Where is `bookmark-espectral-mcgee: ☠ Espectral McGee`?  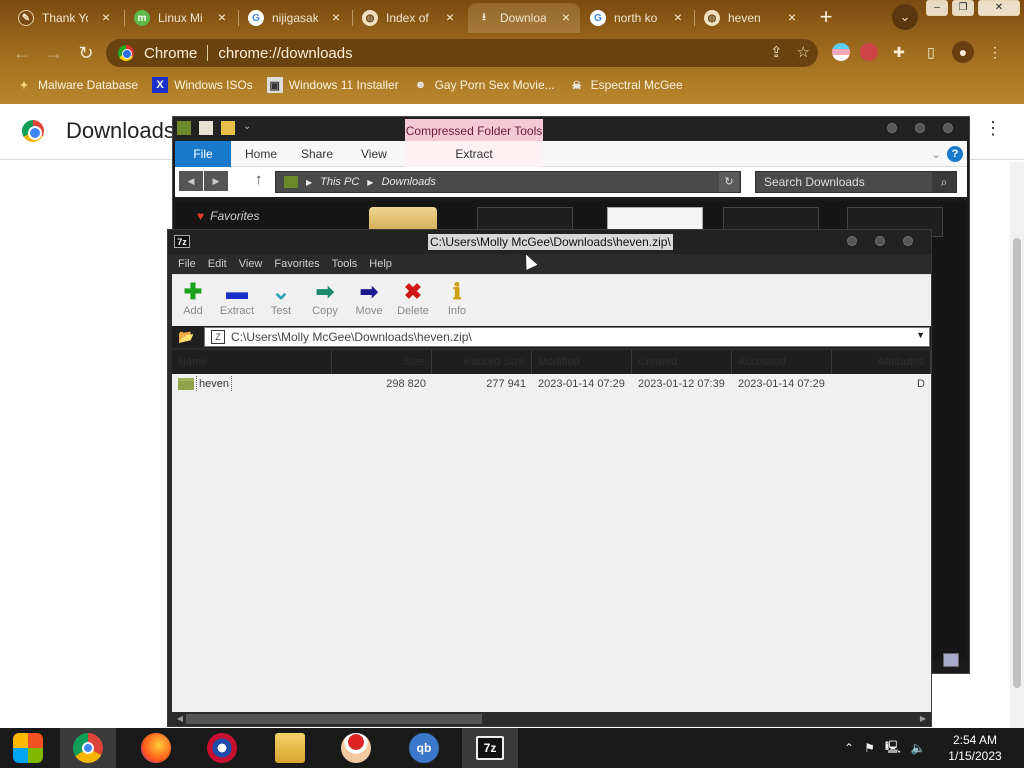
bookmark-espectral-mcgee: ☠ Espectral McGee is located at coordinates (626, 85).